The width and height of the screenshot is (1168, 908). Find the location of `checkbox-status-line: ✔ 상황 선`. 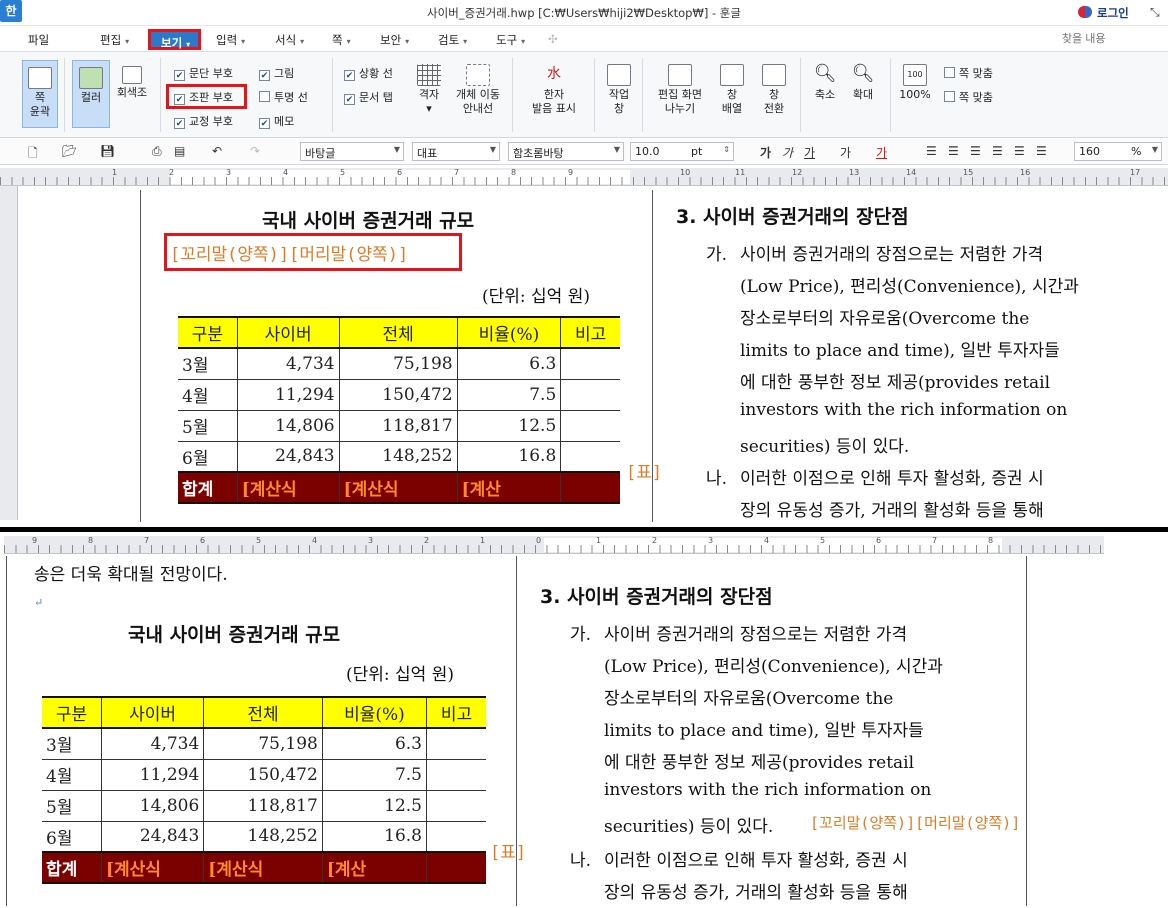

checkbox-status-line: ✔ 상황 선 is located at coordinates (368, 73).